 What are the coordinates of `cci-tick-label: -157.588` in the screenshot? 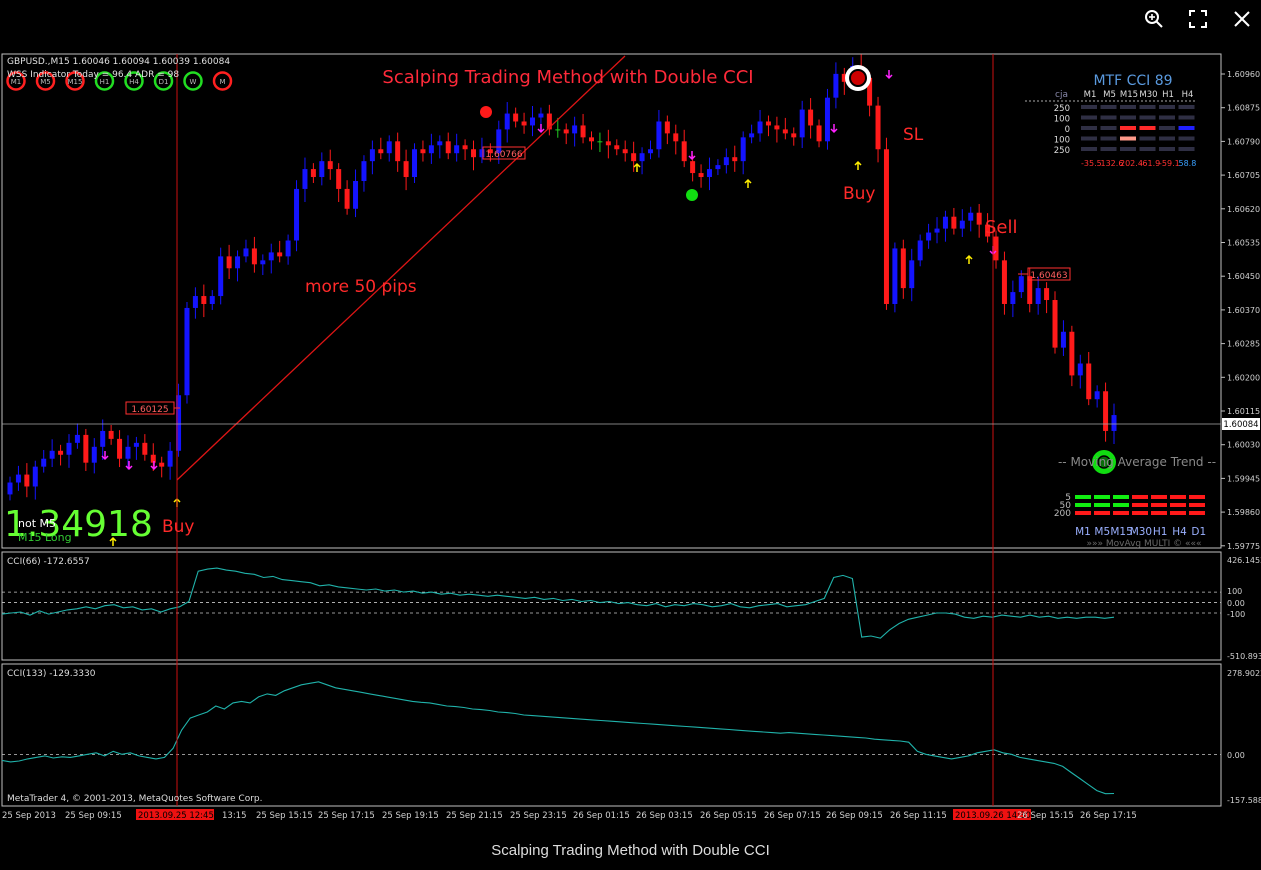 It's located at (1244, 800).